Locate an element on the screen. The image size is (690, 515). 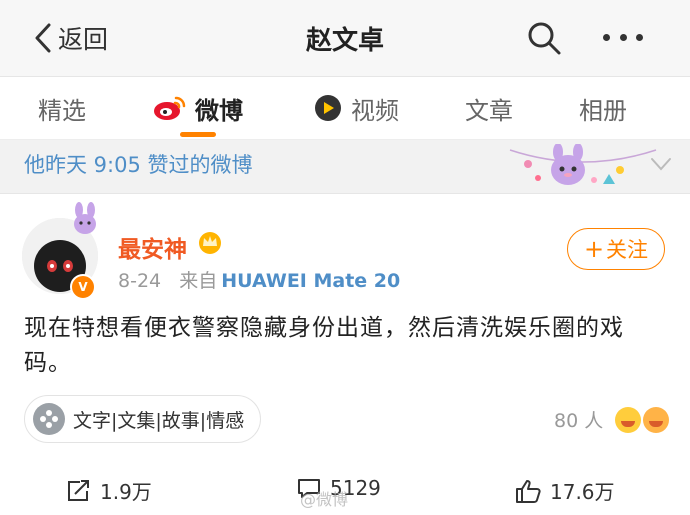
tab-featured: 精选 is located at coordinates (62, 108).